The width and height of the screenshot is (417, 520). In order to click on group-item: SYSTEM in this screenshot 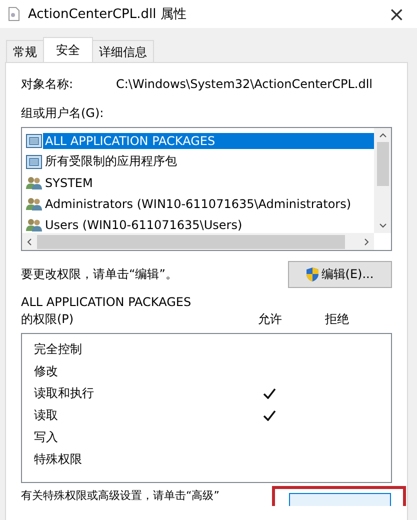, I will do `click(69, 182)`.